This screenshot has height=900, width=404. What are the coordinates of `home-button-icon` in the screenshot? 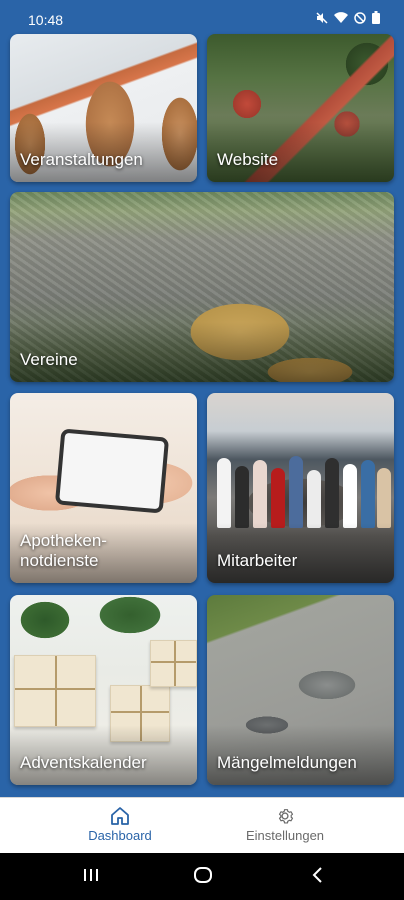 It's located at (203, 877).